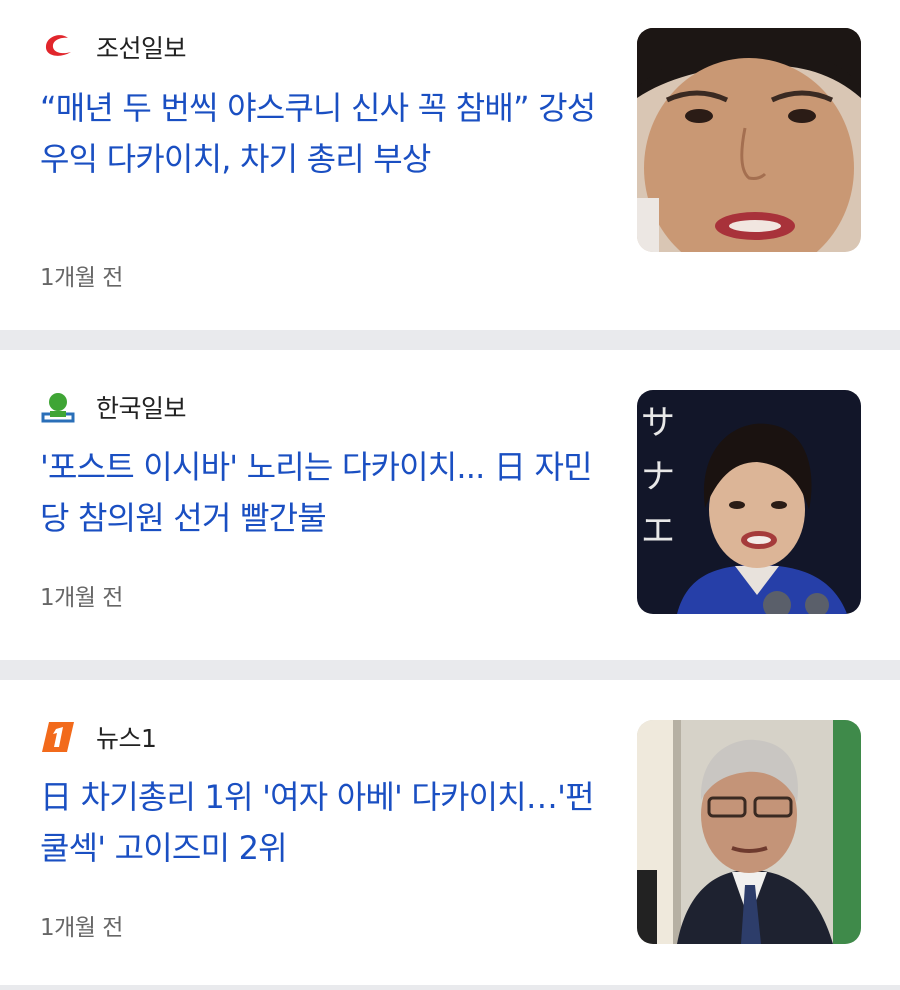  I want to click on source-row: 뉴스1, so click(98, 737).